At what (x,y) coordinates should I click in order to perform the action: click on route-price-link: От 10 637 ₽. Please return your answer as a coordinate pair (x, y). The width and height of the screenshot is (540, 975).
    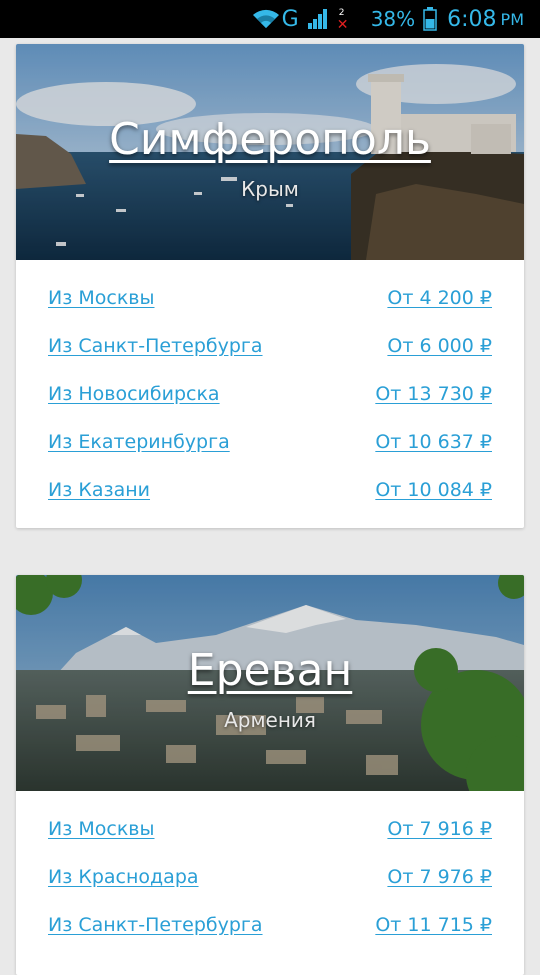
    Looking at the image, I should click on (433, 442).